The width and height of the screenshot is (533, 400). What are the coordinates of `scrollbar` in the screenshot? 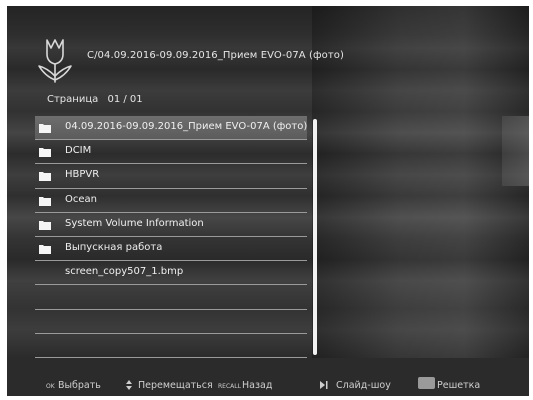 It's located at (315, 237).